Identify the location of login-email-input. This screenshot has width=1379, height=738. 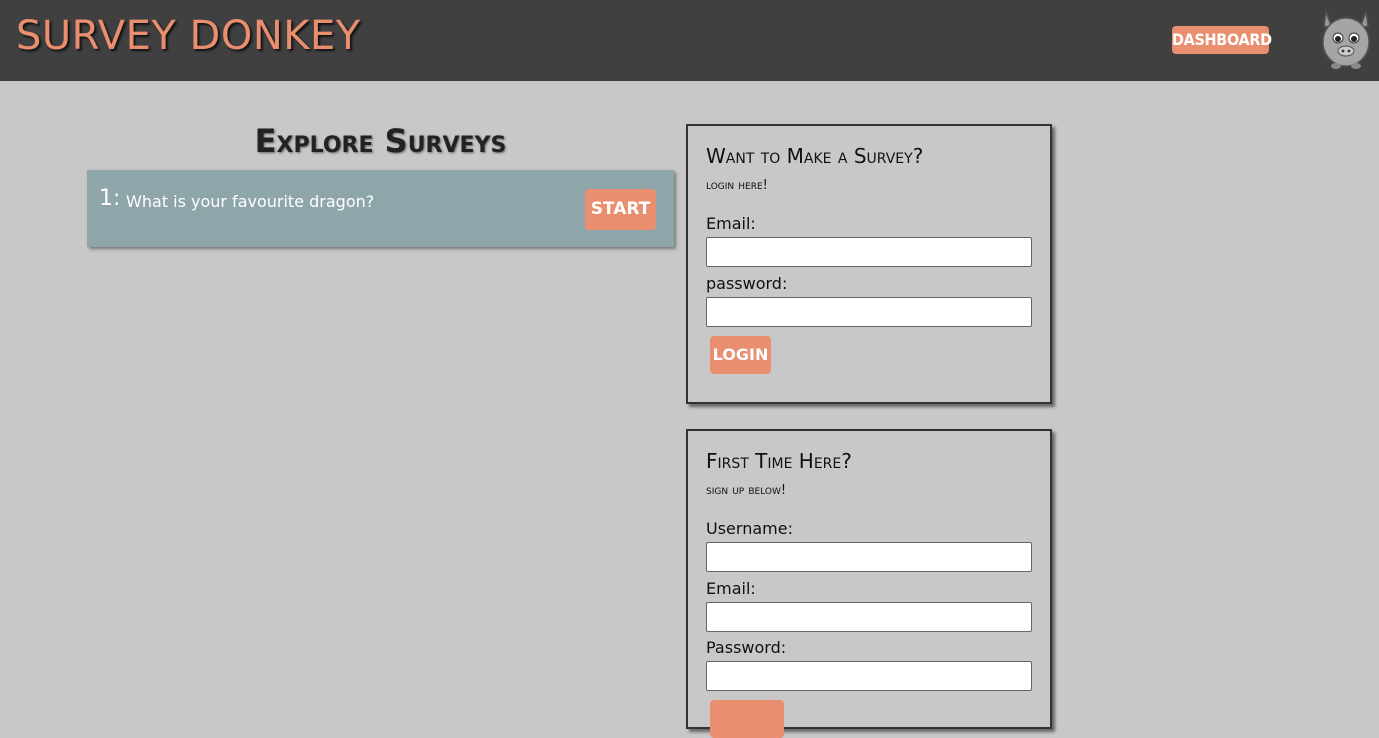
(869, 252).